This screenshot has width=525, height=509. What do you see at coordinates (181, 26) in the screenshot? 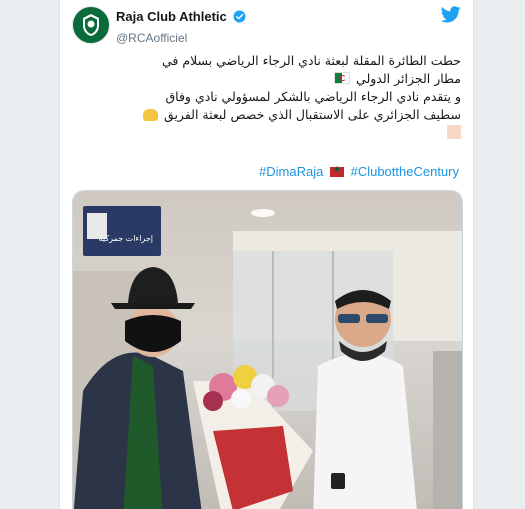
I see `author-names: Raja Club Athletic @RCAofficiel` at bounding box center [181, 26].